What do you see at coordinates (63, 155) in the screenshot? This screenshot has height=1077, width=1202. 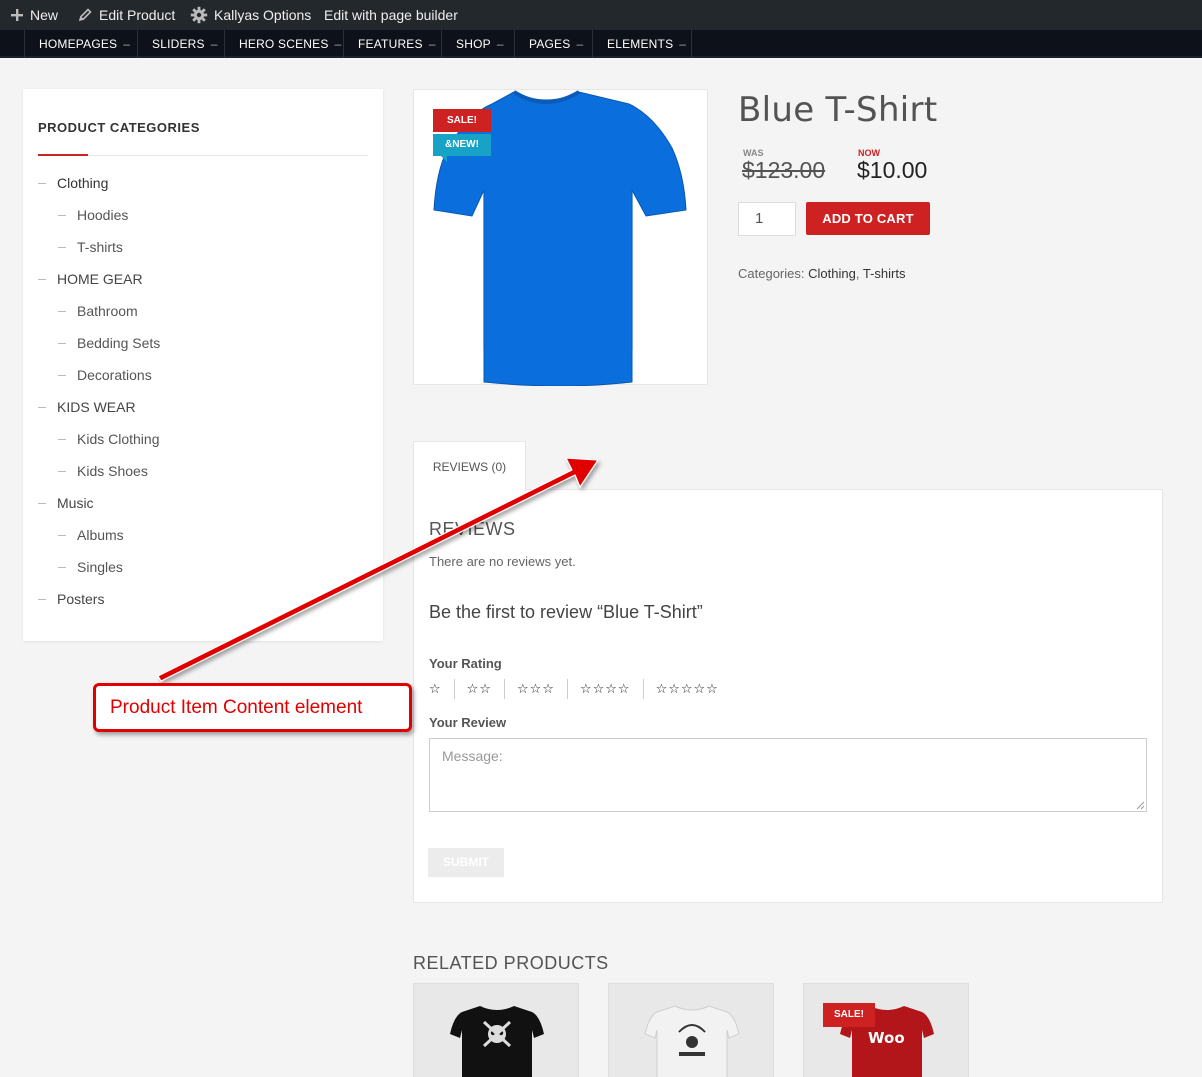 I see `title-accent-line` at bounding box center [63, 155].